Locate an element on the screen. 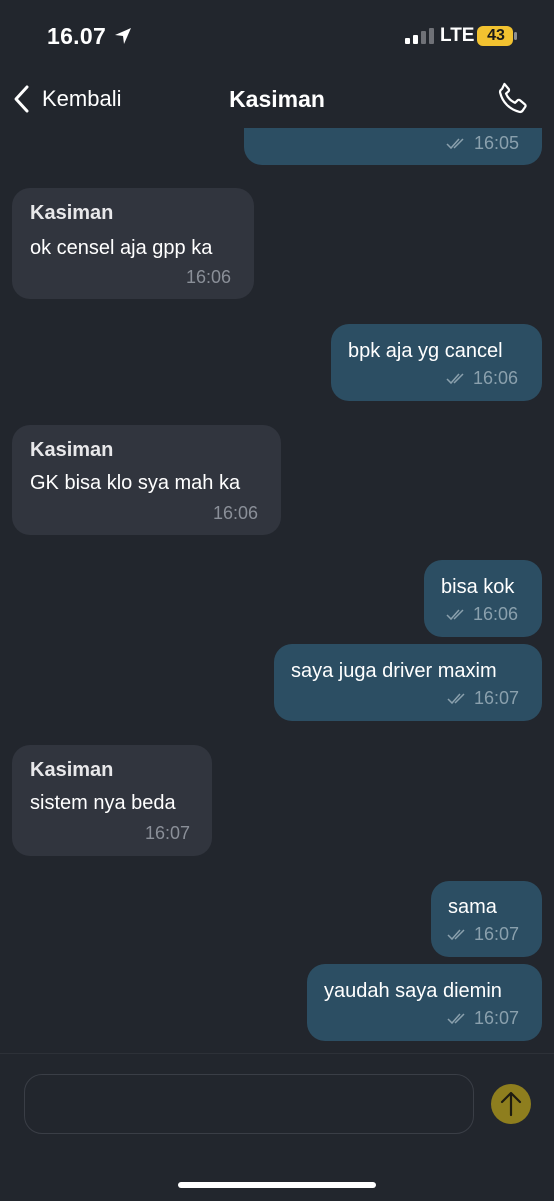 Image resolution: width=554 pixels, height=1201 pixels. message-text: bisa kok is located at coordinates (478, 587).